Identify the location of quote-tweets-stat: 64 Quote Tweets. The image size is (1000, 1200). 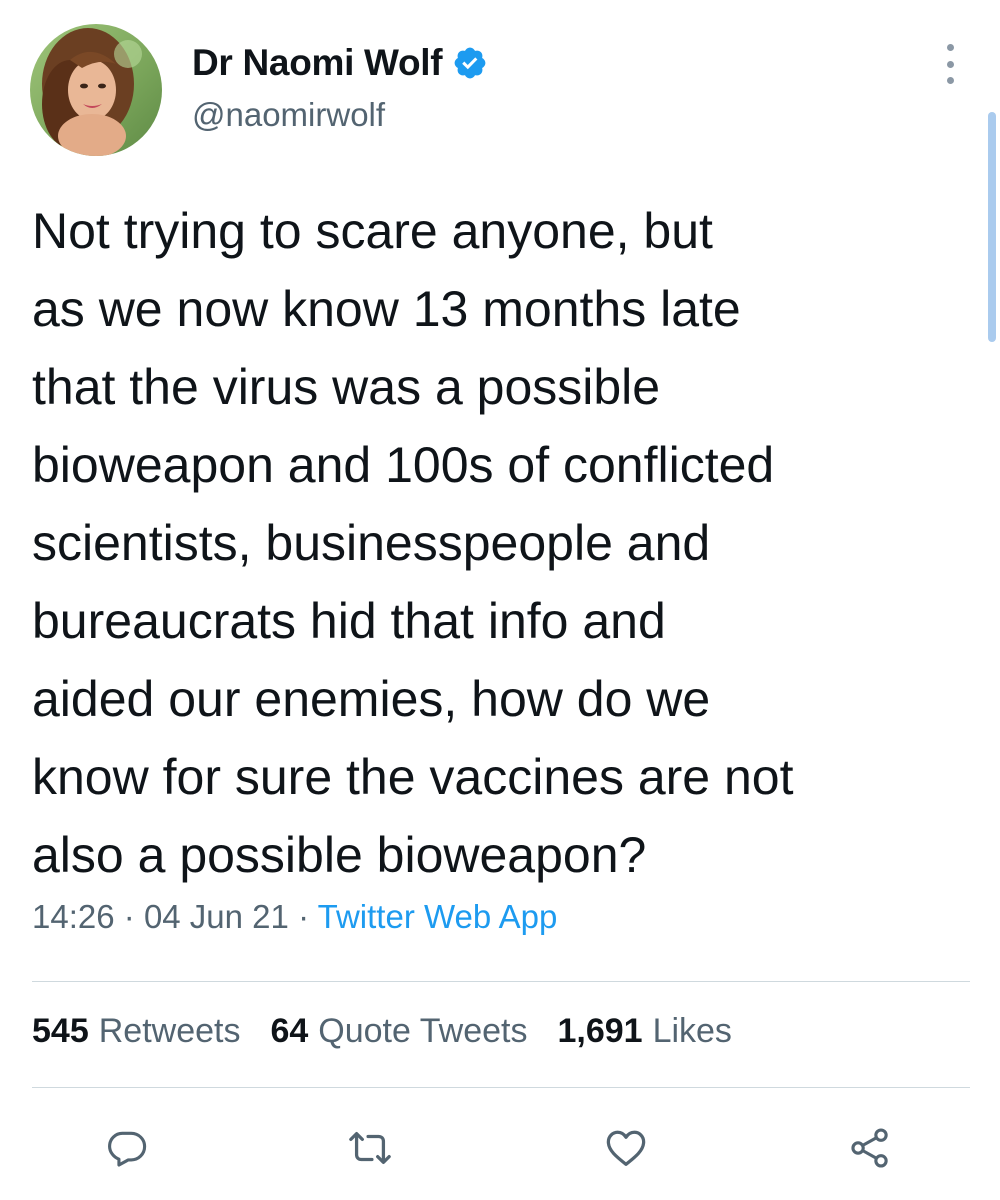
(398, 1031).